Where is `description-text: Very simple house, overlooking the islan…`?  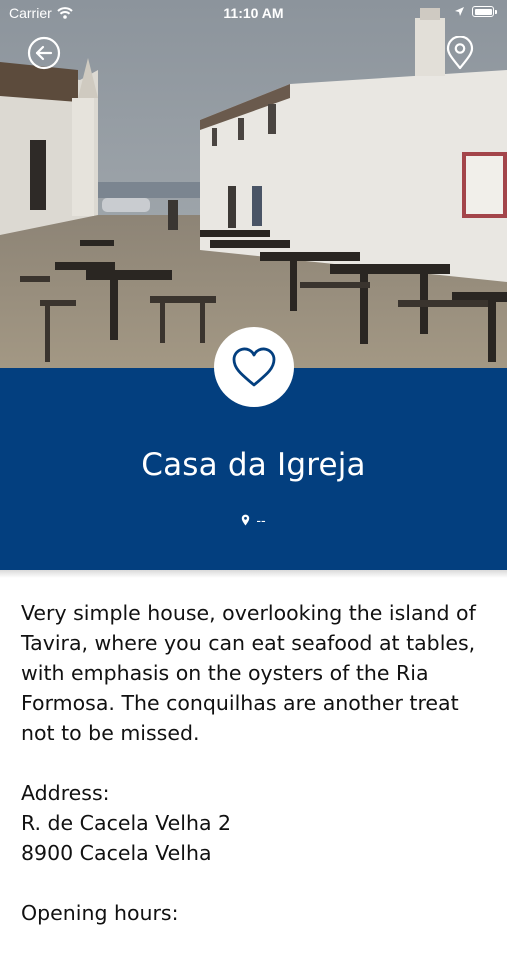
description-text: Very simple house, overlooking the islan… is located at coordinates (248, 673).